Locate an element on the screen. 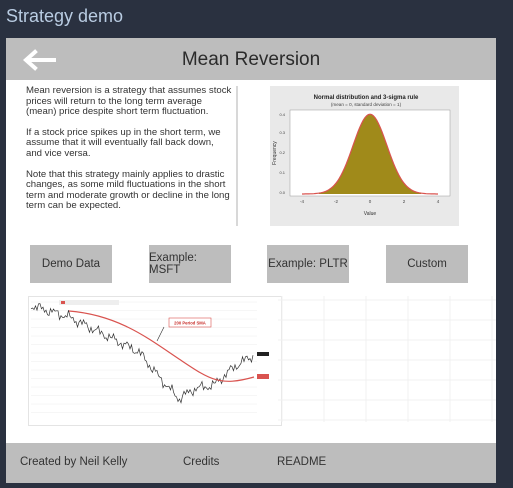 The height and width of the screenshot is (488, 513). dist-y-tick: 0.2 is located at coordinates (282, 152).